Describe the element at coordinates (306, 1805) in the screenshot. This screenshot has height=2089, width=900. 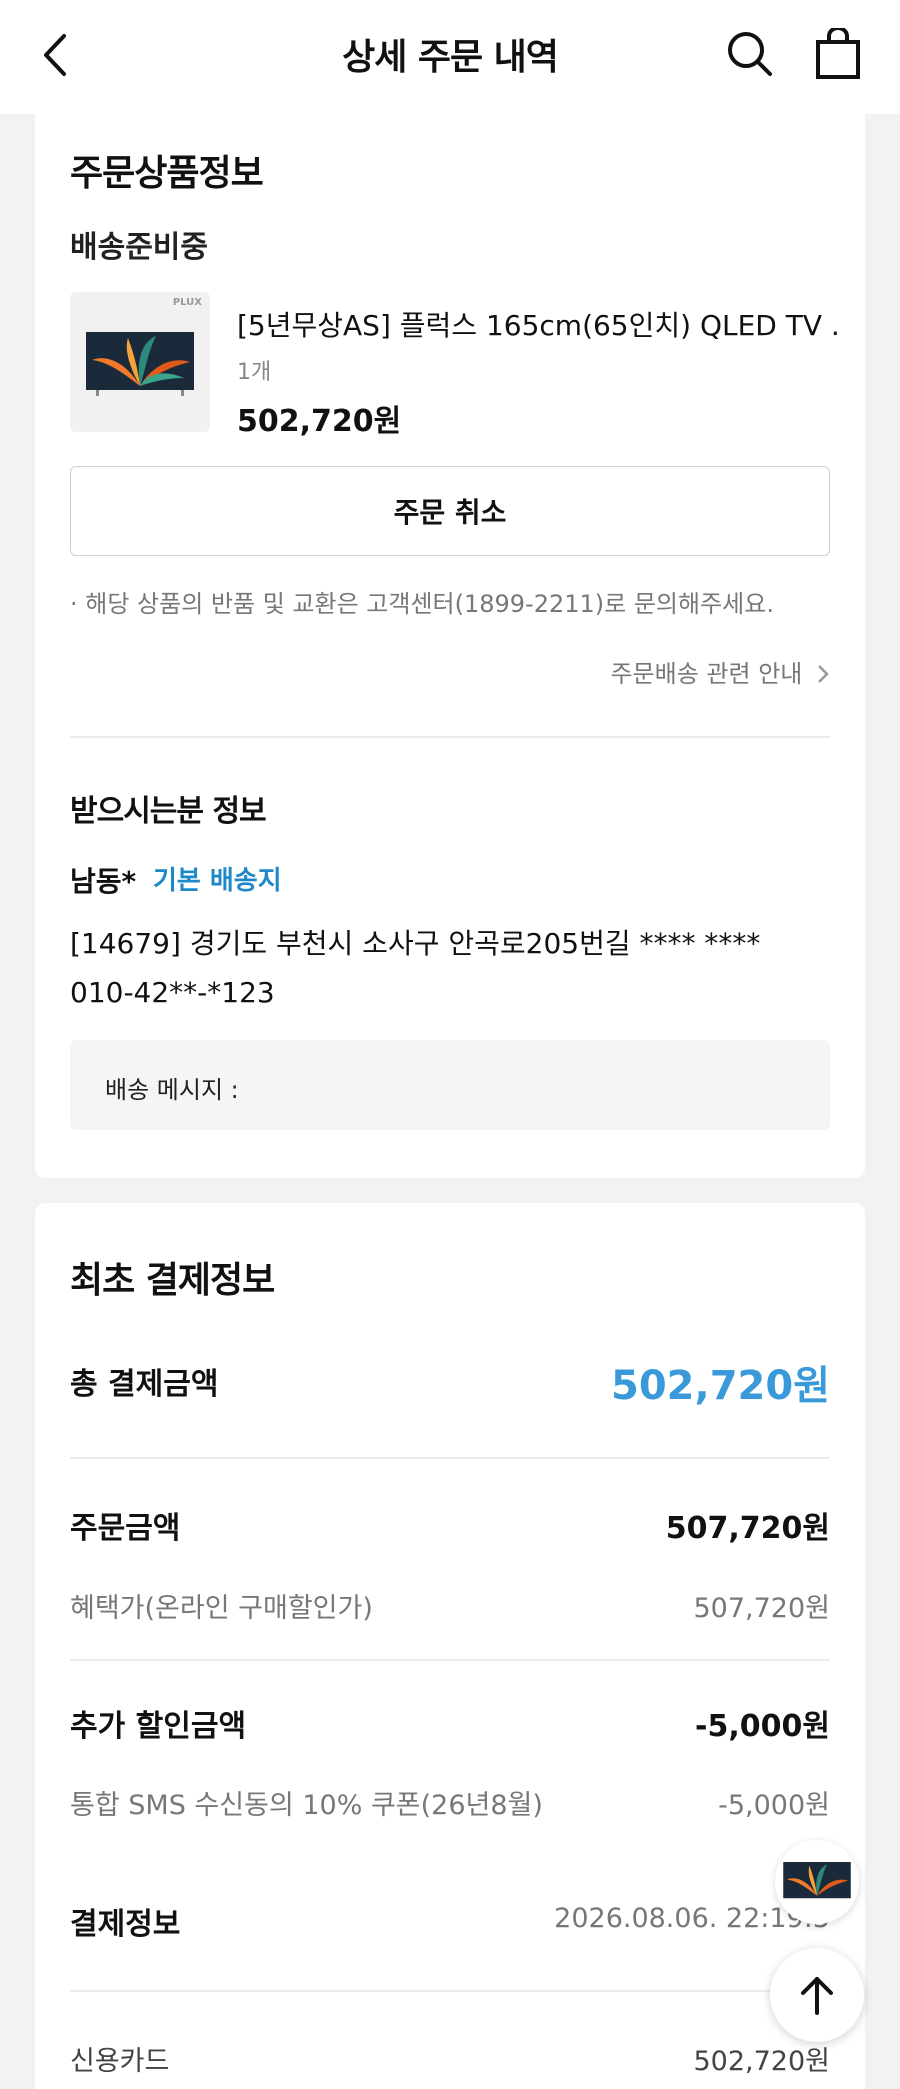
I see `coupon-label: 통합 SMS 수신동의 10% 쿠폰(26년8월)` at that location.